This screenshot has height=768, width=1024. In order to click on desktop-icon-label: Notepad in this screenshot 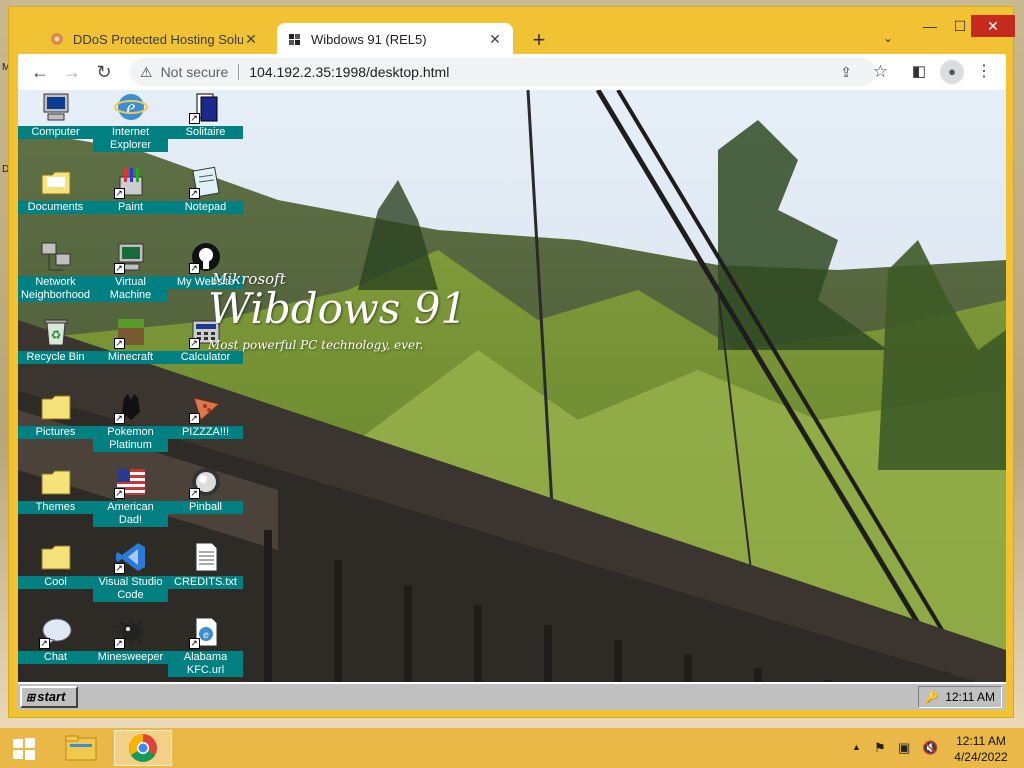, I will do `click(205, 207)`.